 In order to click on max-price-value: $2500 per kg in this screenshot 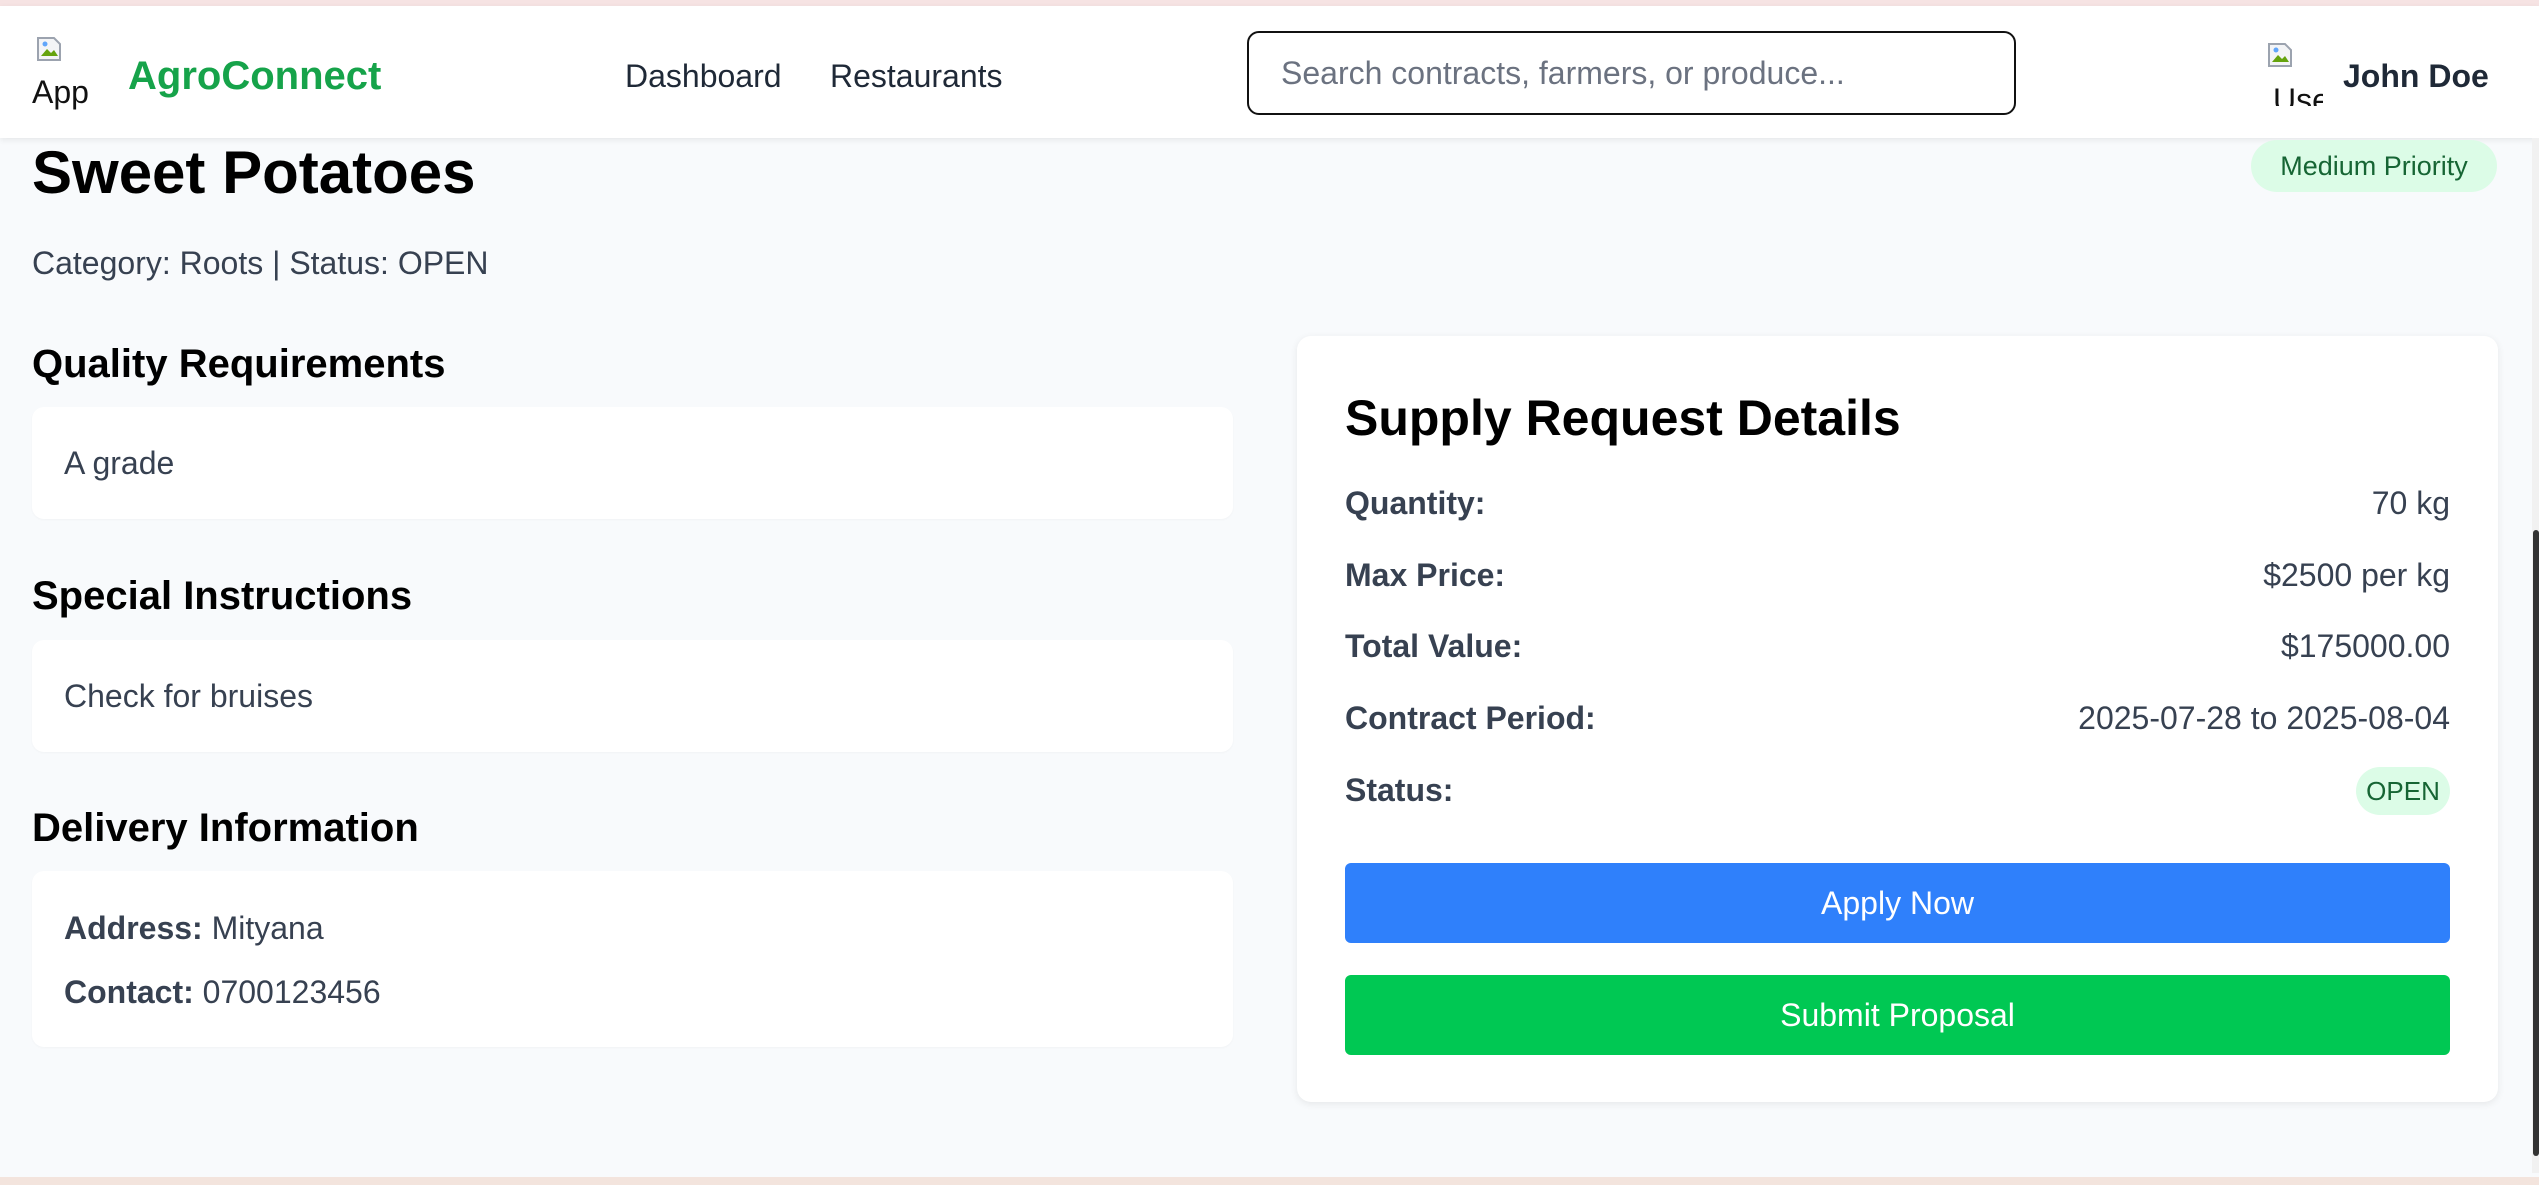, I will do `click(2356, 575)`.